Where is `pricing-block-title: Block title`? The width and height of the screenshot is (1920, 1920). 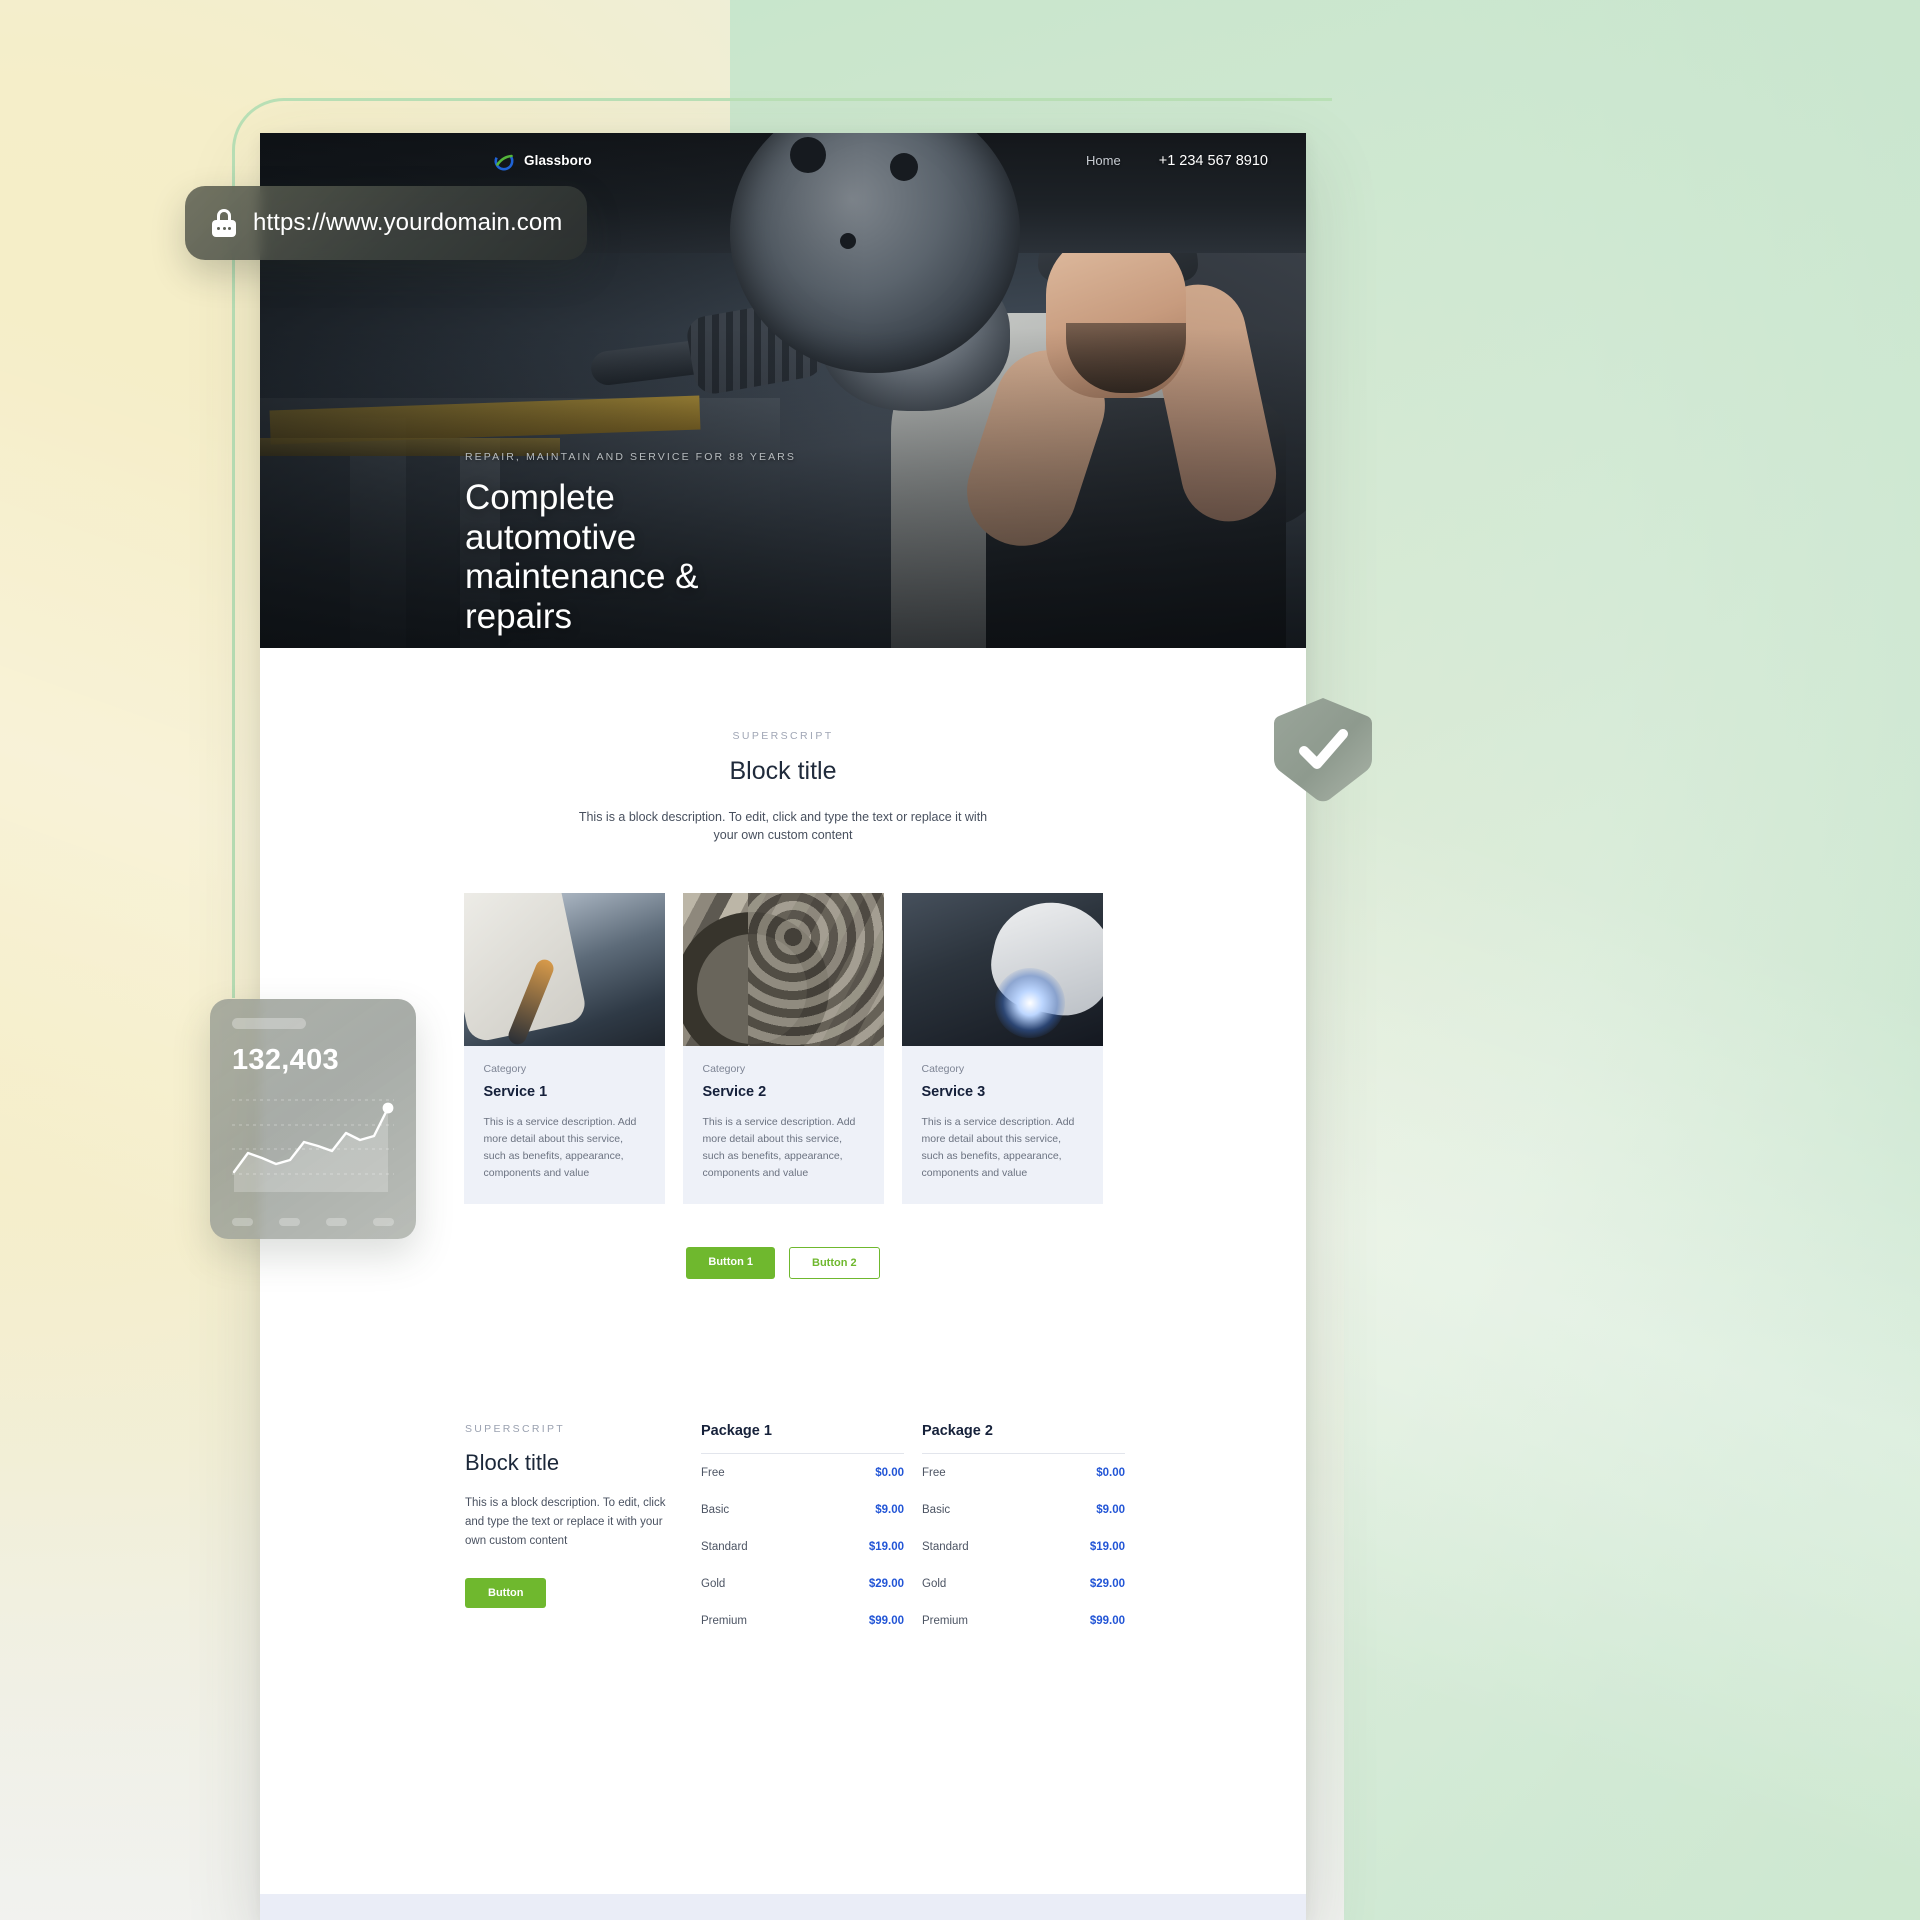 pricing-block-title: Block title is located at coordinates (512, 1463).